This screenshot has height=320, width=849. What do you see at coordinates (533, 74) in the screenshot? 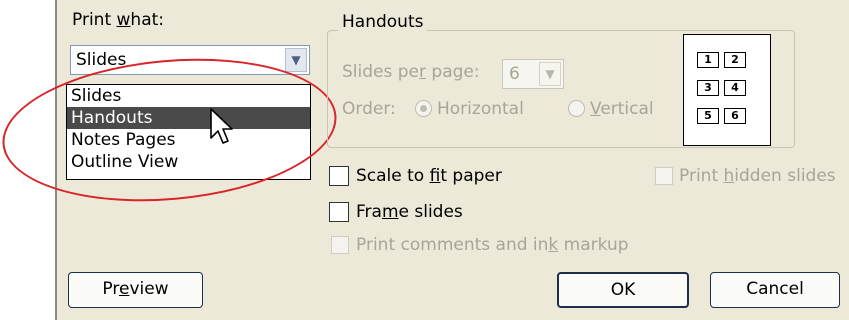
I see `slides-per-page-select: 6 ▼` at bounding box center [533, 74].